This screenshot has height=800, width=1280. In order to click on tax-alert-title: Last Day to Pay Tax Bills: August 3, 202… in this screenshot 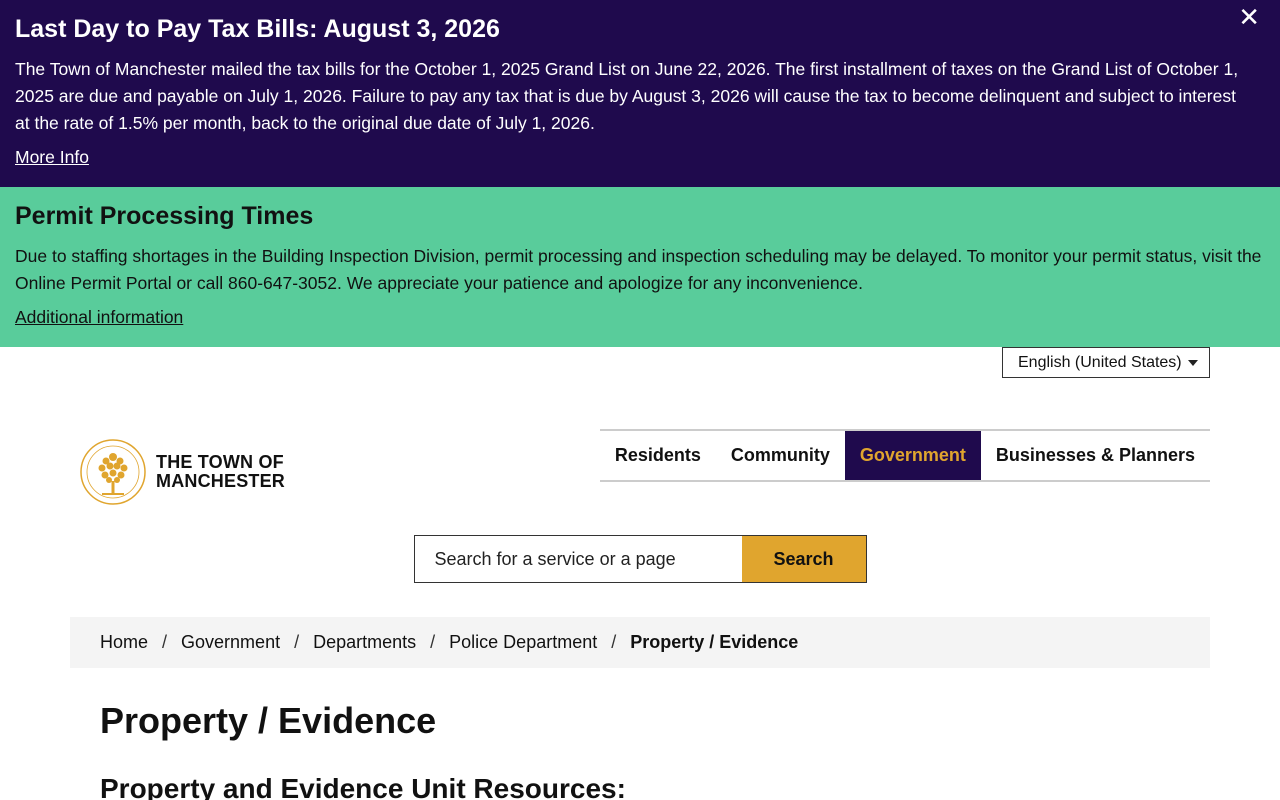, I will do `click(257, 29)`.